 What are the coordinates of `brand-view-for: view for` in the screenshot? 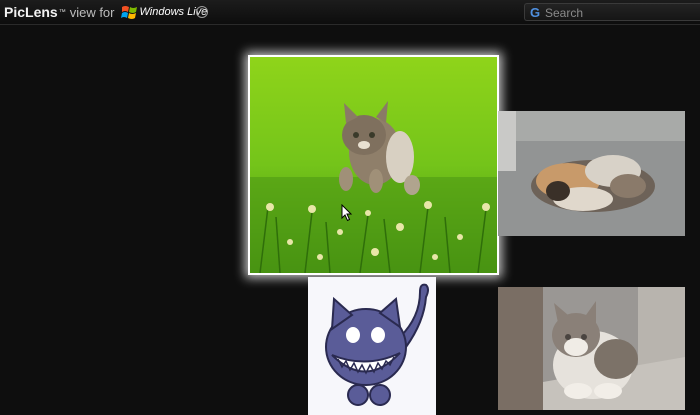 It's located at (92, 12).